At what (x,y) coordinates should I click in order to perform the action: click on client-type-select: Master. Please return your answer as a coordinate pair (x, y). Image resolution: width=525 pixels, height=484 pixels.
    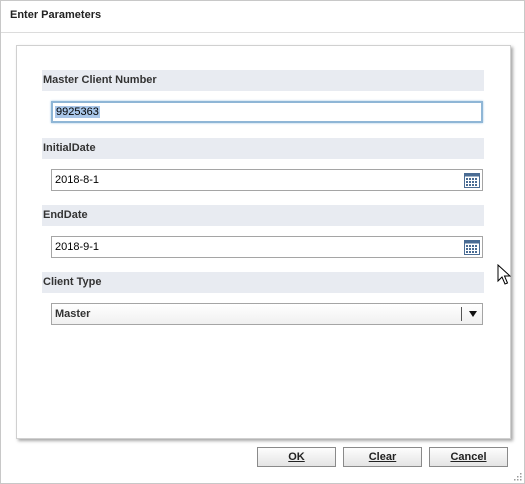
    Looking at the image, I should click on (267, 314).